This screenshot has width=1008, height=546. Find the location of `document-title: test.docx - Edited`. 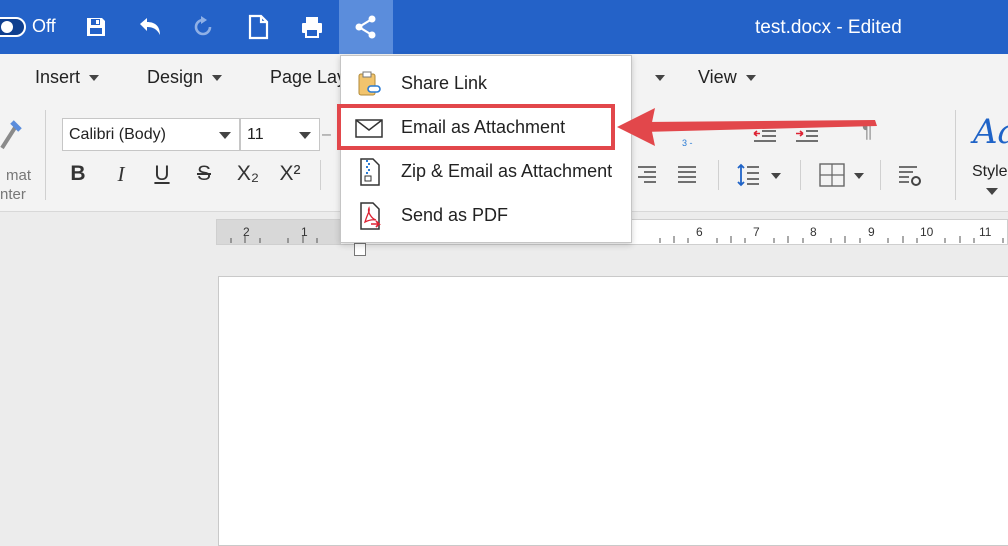

document-title: test.docx - Edited is located at coordinates (828, 27).